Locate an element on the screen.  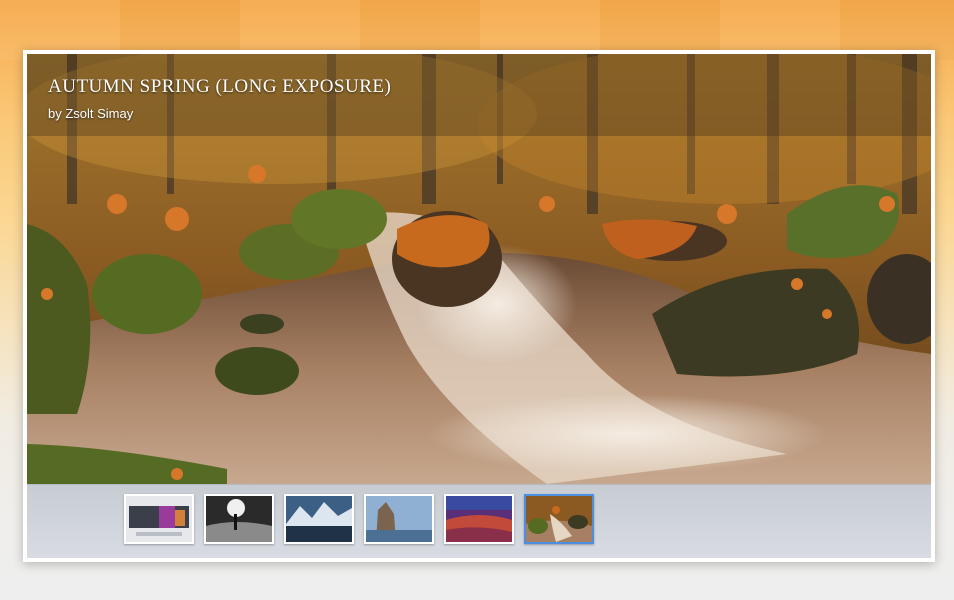
thumbnail-strip is located at coordinates (364, 519).